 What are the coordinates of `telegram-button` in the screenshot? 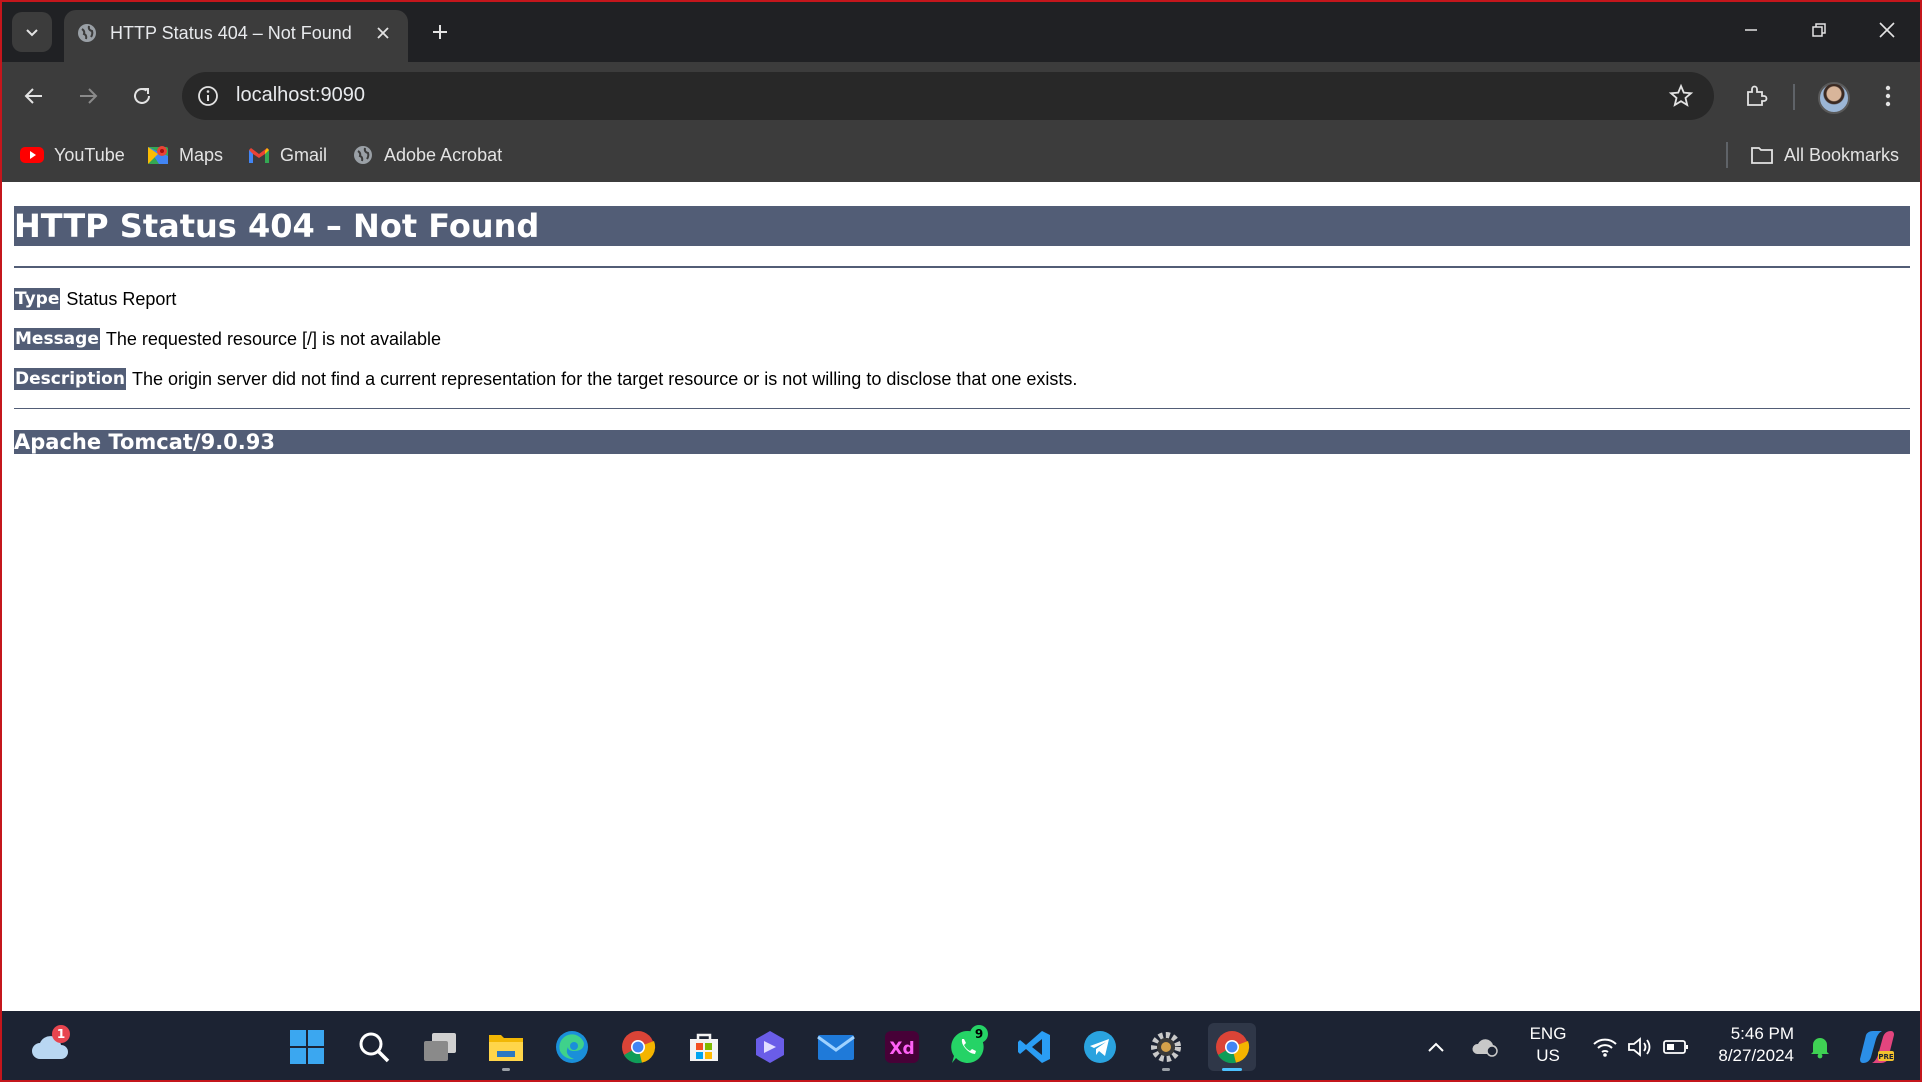 It's located at (1100, 1047).